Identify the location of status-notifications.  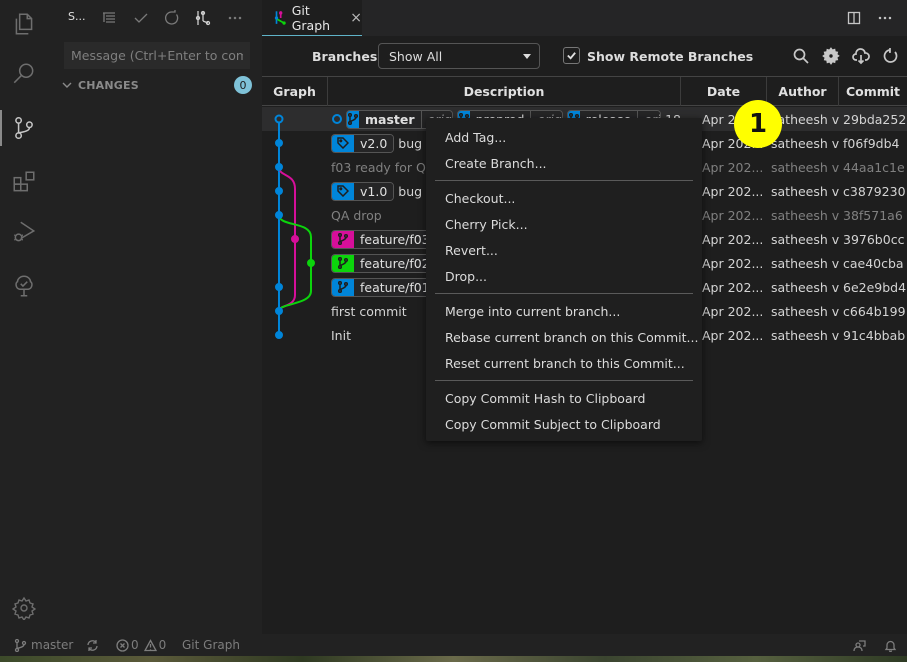
(890, 645).